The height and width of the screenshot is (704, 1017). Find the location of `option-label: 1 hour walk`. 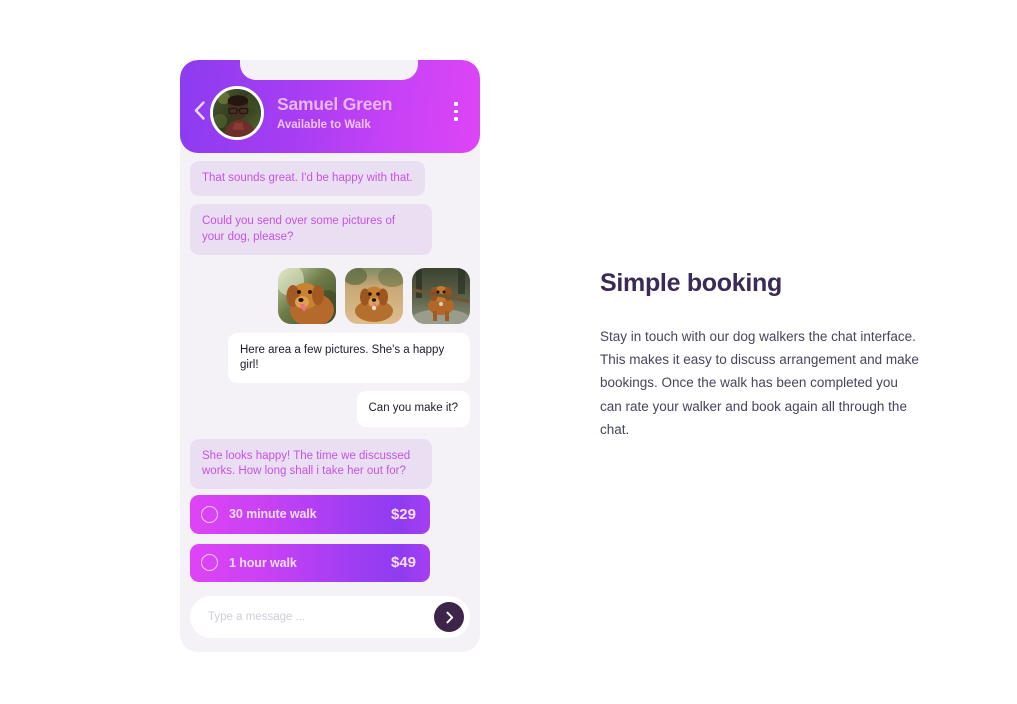

option-label: 1 hour walk is located at coordinates (263, 562).